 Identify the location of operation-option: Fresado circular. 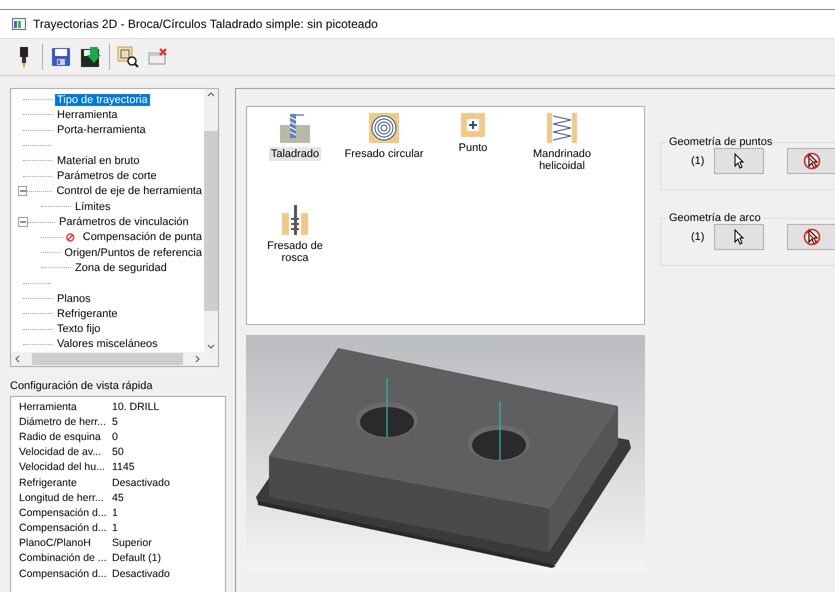
(384, 154).